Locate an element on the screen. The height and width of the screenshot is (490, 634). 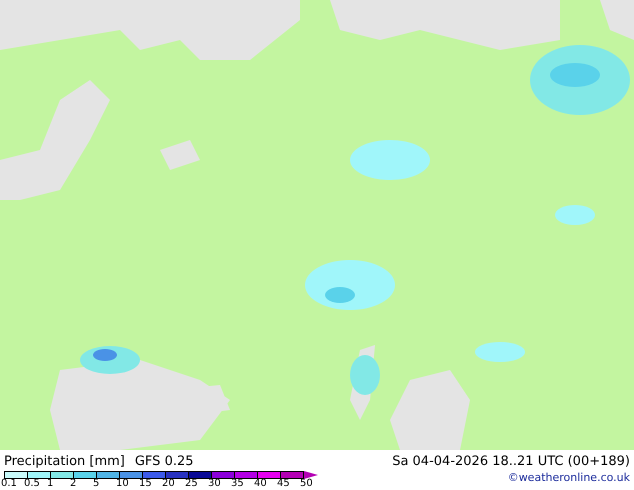
model-name: GFS 0.25 is located at coordinates (164, 462).